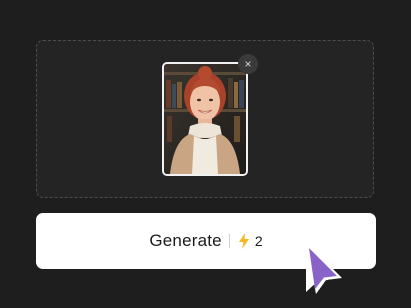  I want to click on portrait-photo, so click(205, 119).